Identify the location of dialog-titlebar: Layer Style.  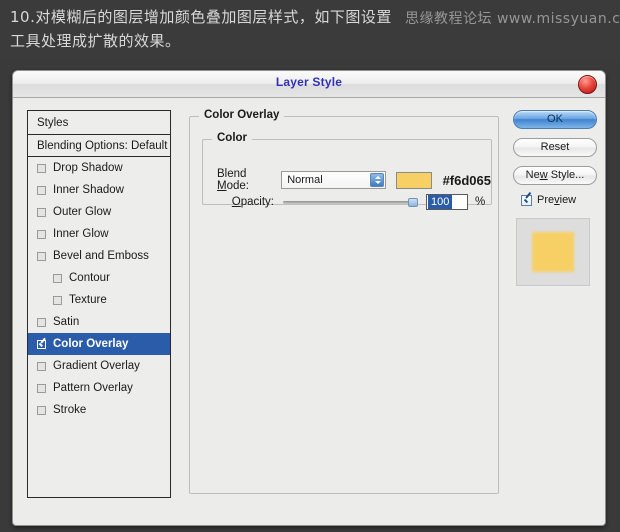
(309, 84).